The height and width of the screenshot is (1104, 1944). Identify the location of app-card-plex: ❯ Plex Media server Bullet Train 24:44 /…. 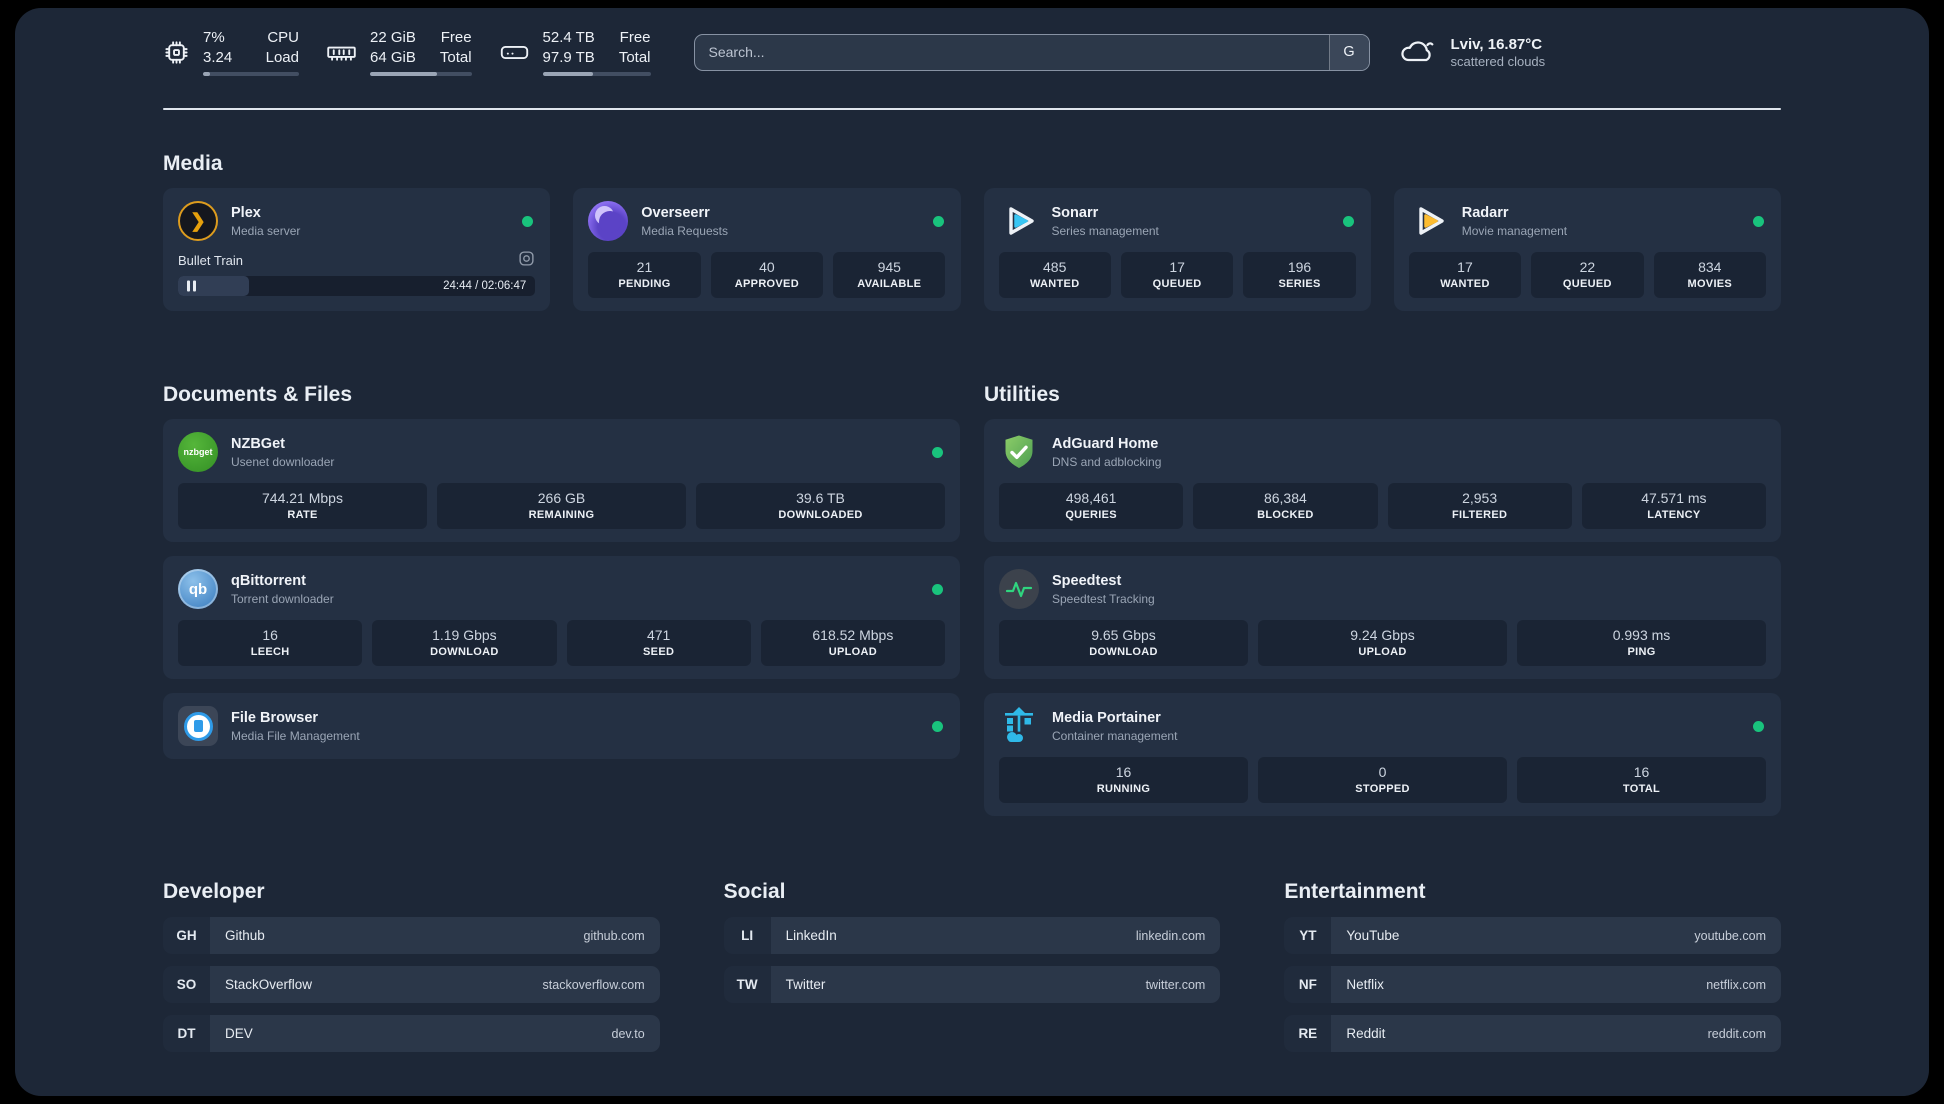
(357, 249).